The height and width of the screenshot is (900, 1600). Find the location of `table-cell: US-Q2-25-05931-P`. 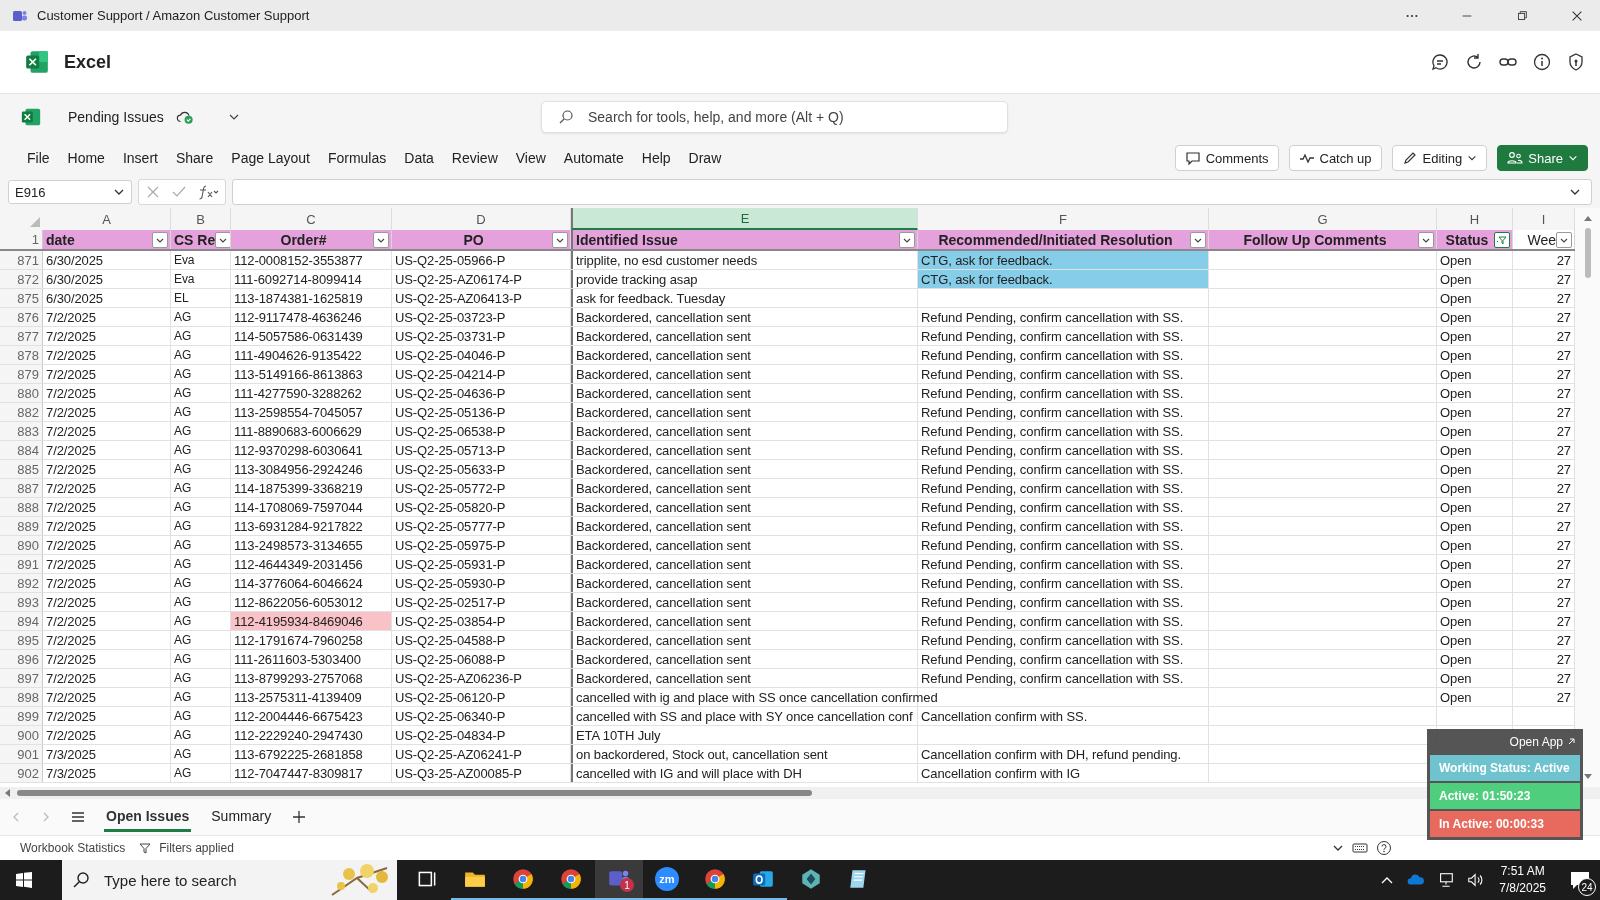

table-cell: US-Q2-25-05931-P is located at coordinates (450, 564).